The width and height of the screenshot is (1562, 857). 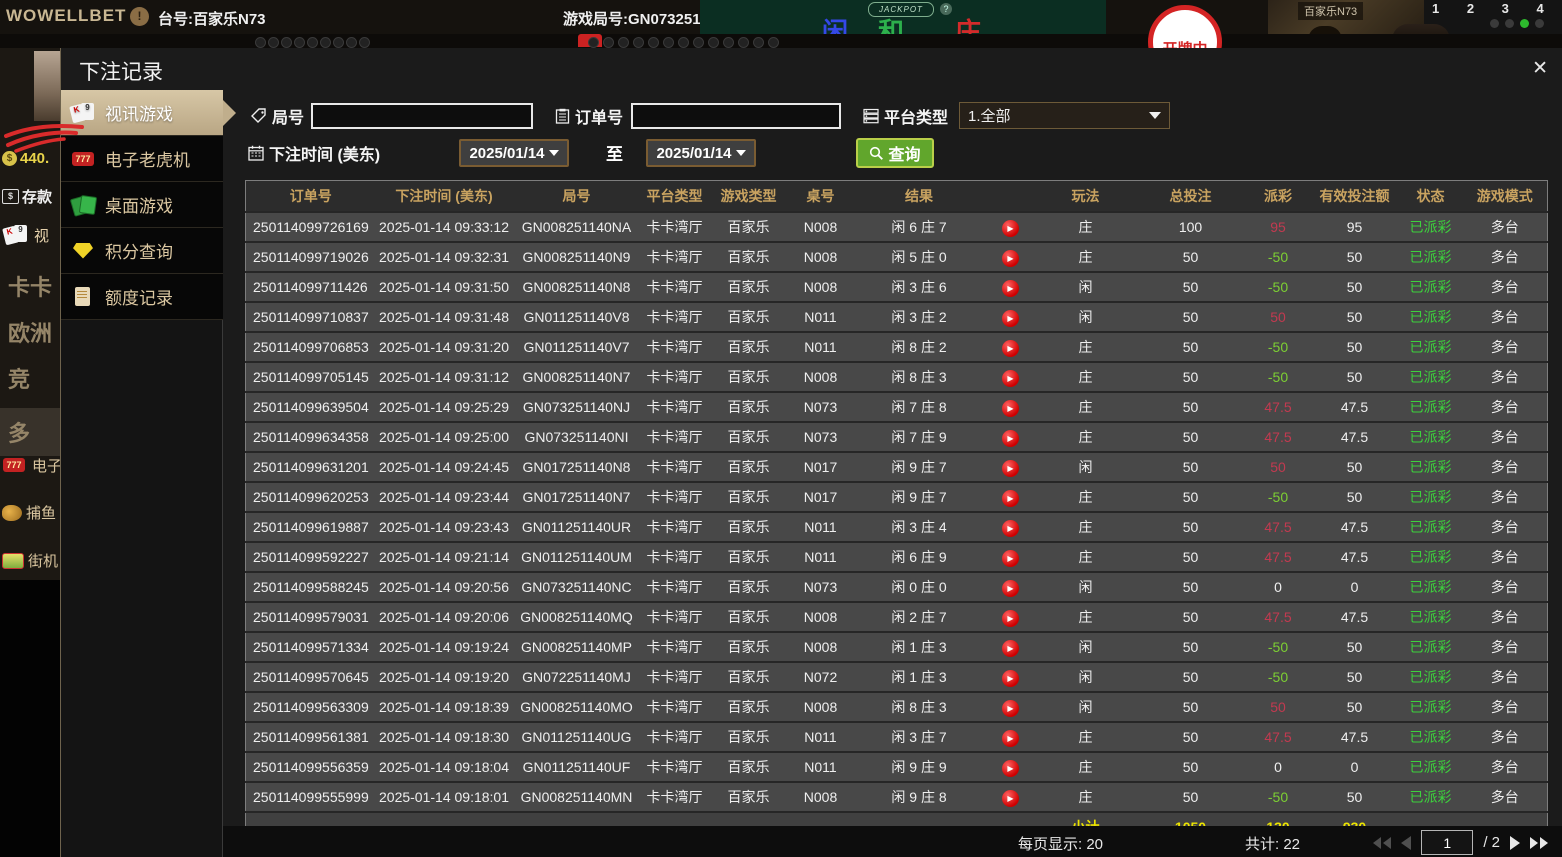 What do you see at coordinates (148, 113) in the screenshot?
I see `menu-item-视讯游戏: K 9 视讯游戏` at bounding box center [148, 113].